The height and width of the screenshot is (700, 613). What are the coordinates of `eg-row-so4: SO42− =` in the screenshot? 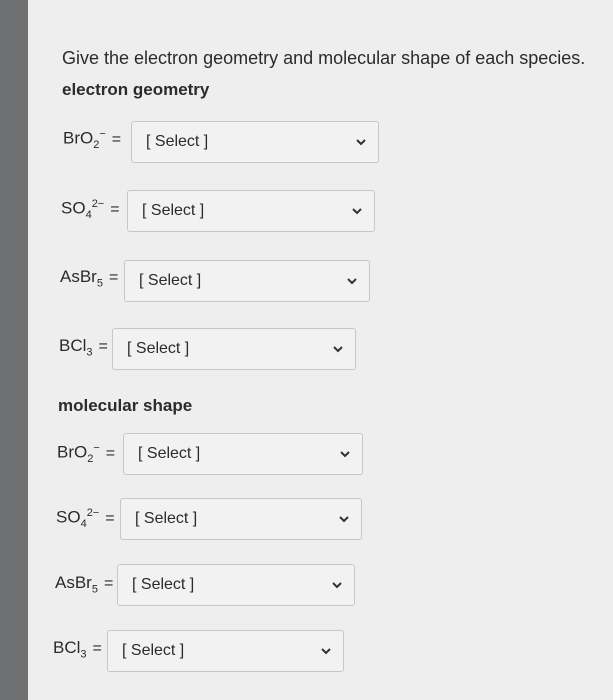 It's located at (97, 209).